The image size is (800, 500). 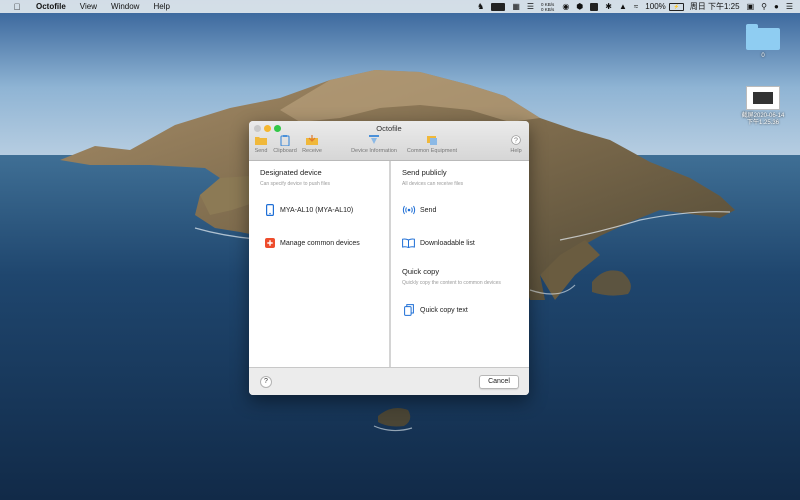 I want to click on menu-window: Window, so click(x=125, y=6).